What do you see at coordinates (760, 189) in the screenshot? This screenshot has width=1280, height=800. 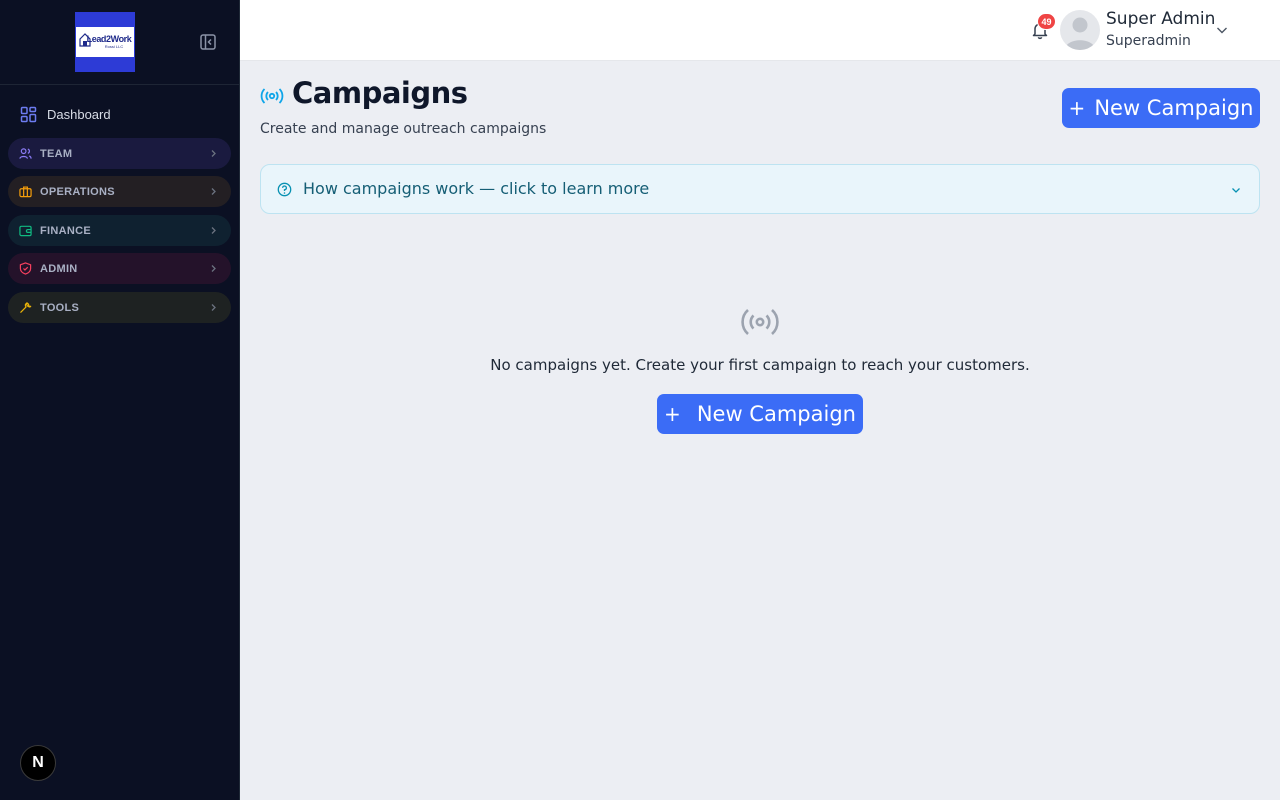 I see `how-it-works-accordion: How campaigns work — click to learn more` at bounding box center [760, 189].